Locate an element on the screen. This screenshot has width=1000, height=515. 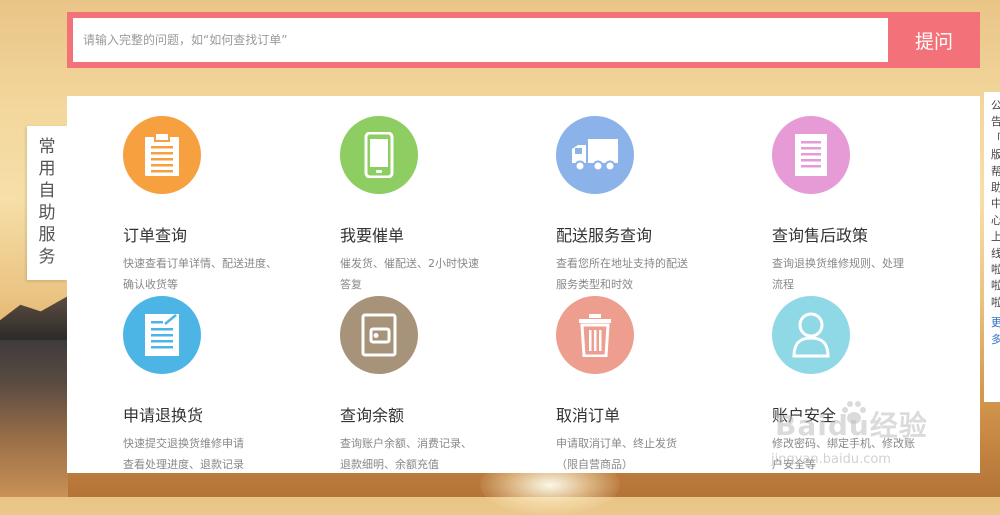
ask-button: 提问 is located at coordinates (934, 40).